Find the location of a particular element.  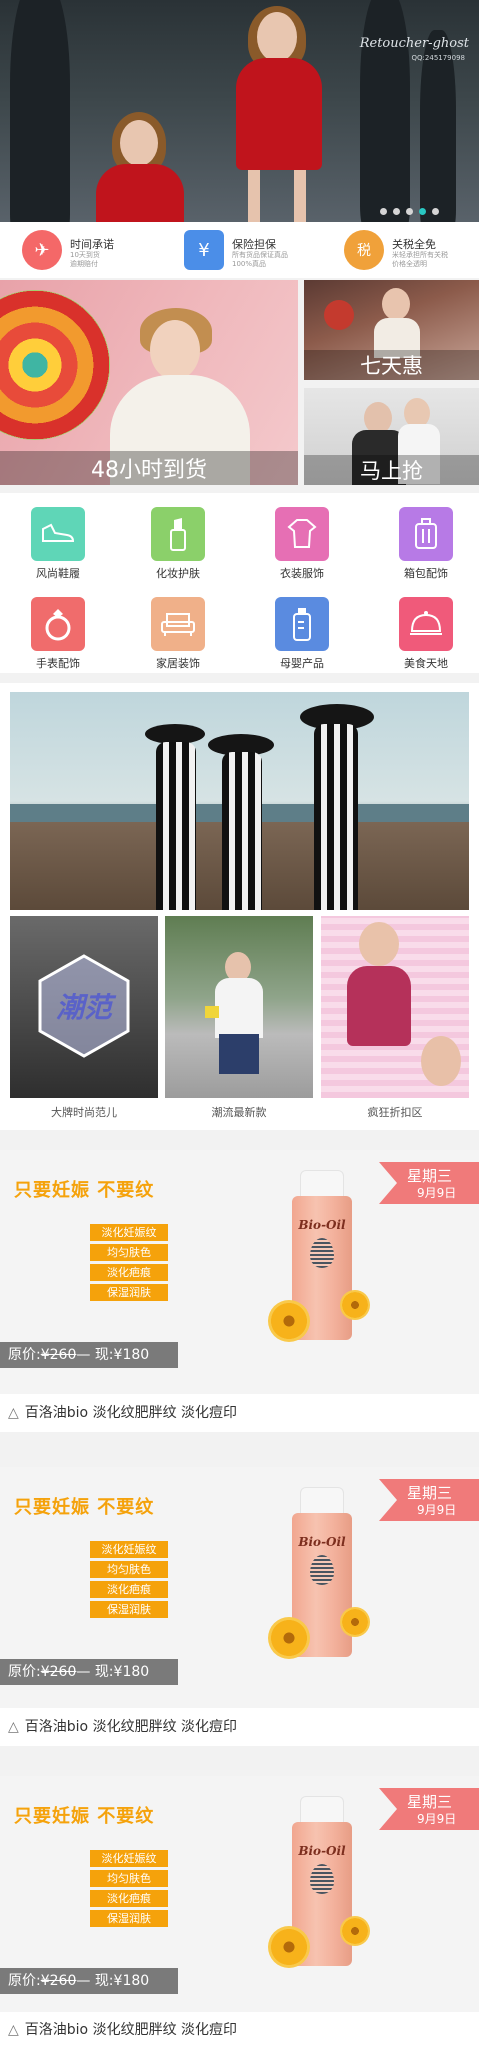

category-cosmetics: 化妆护肤 is located at coordinates (176, 536).